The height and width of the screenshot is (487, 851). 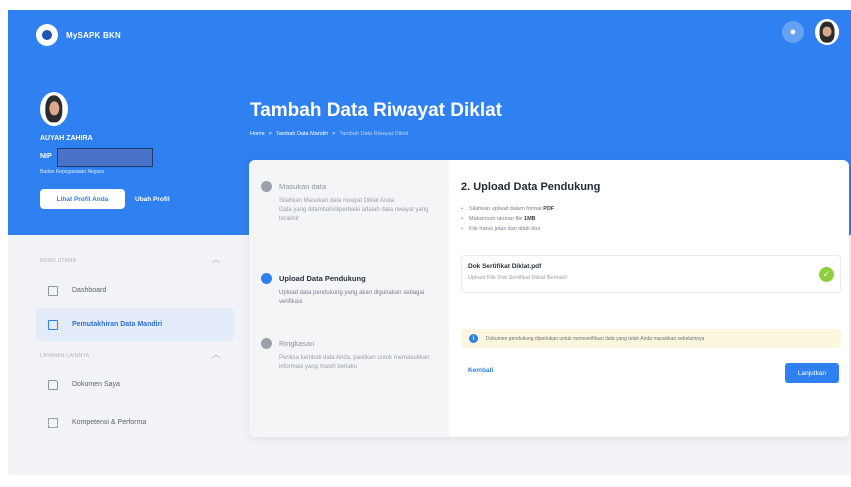 I want to click on nip-redacted, so click(x=105, y=157).